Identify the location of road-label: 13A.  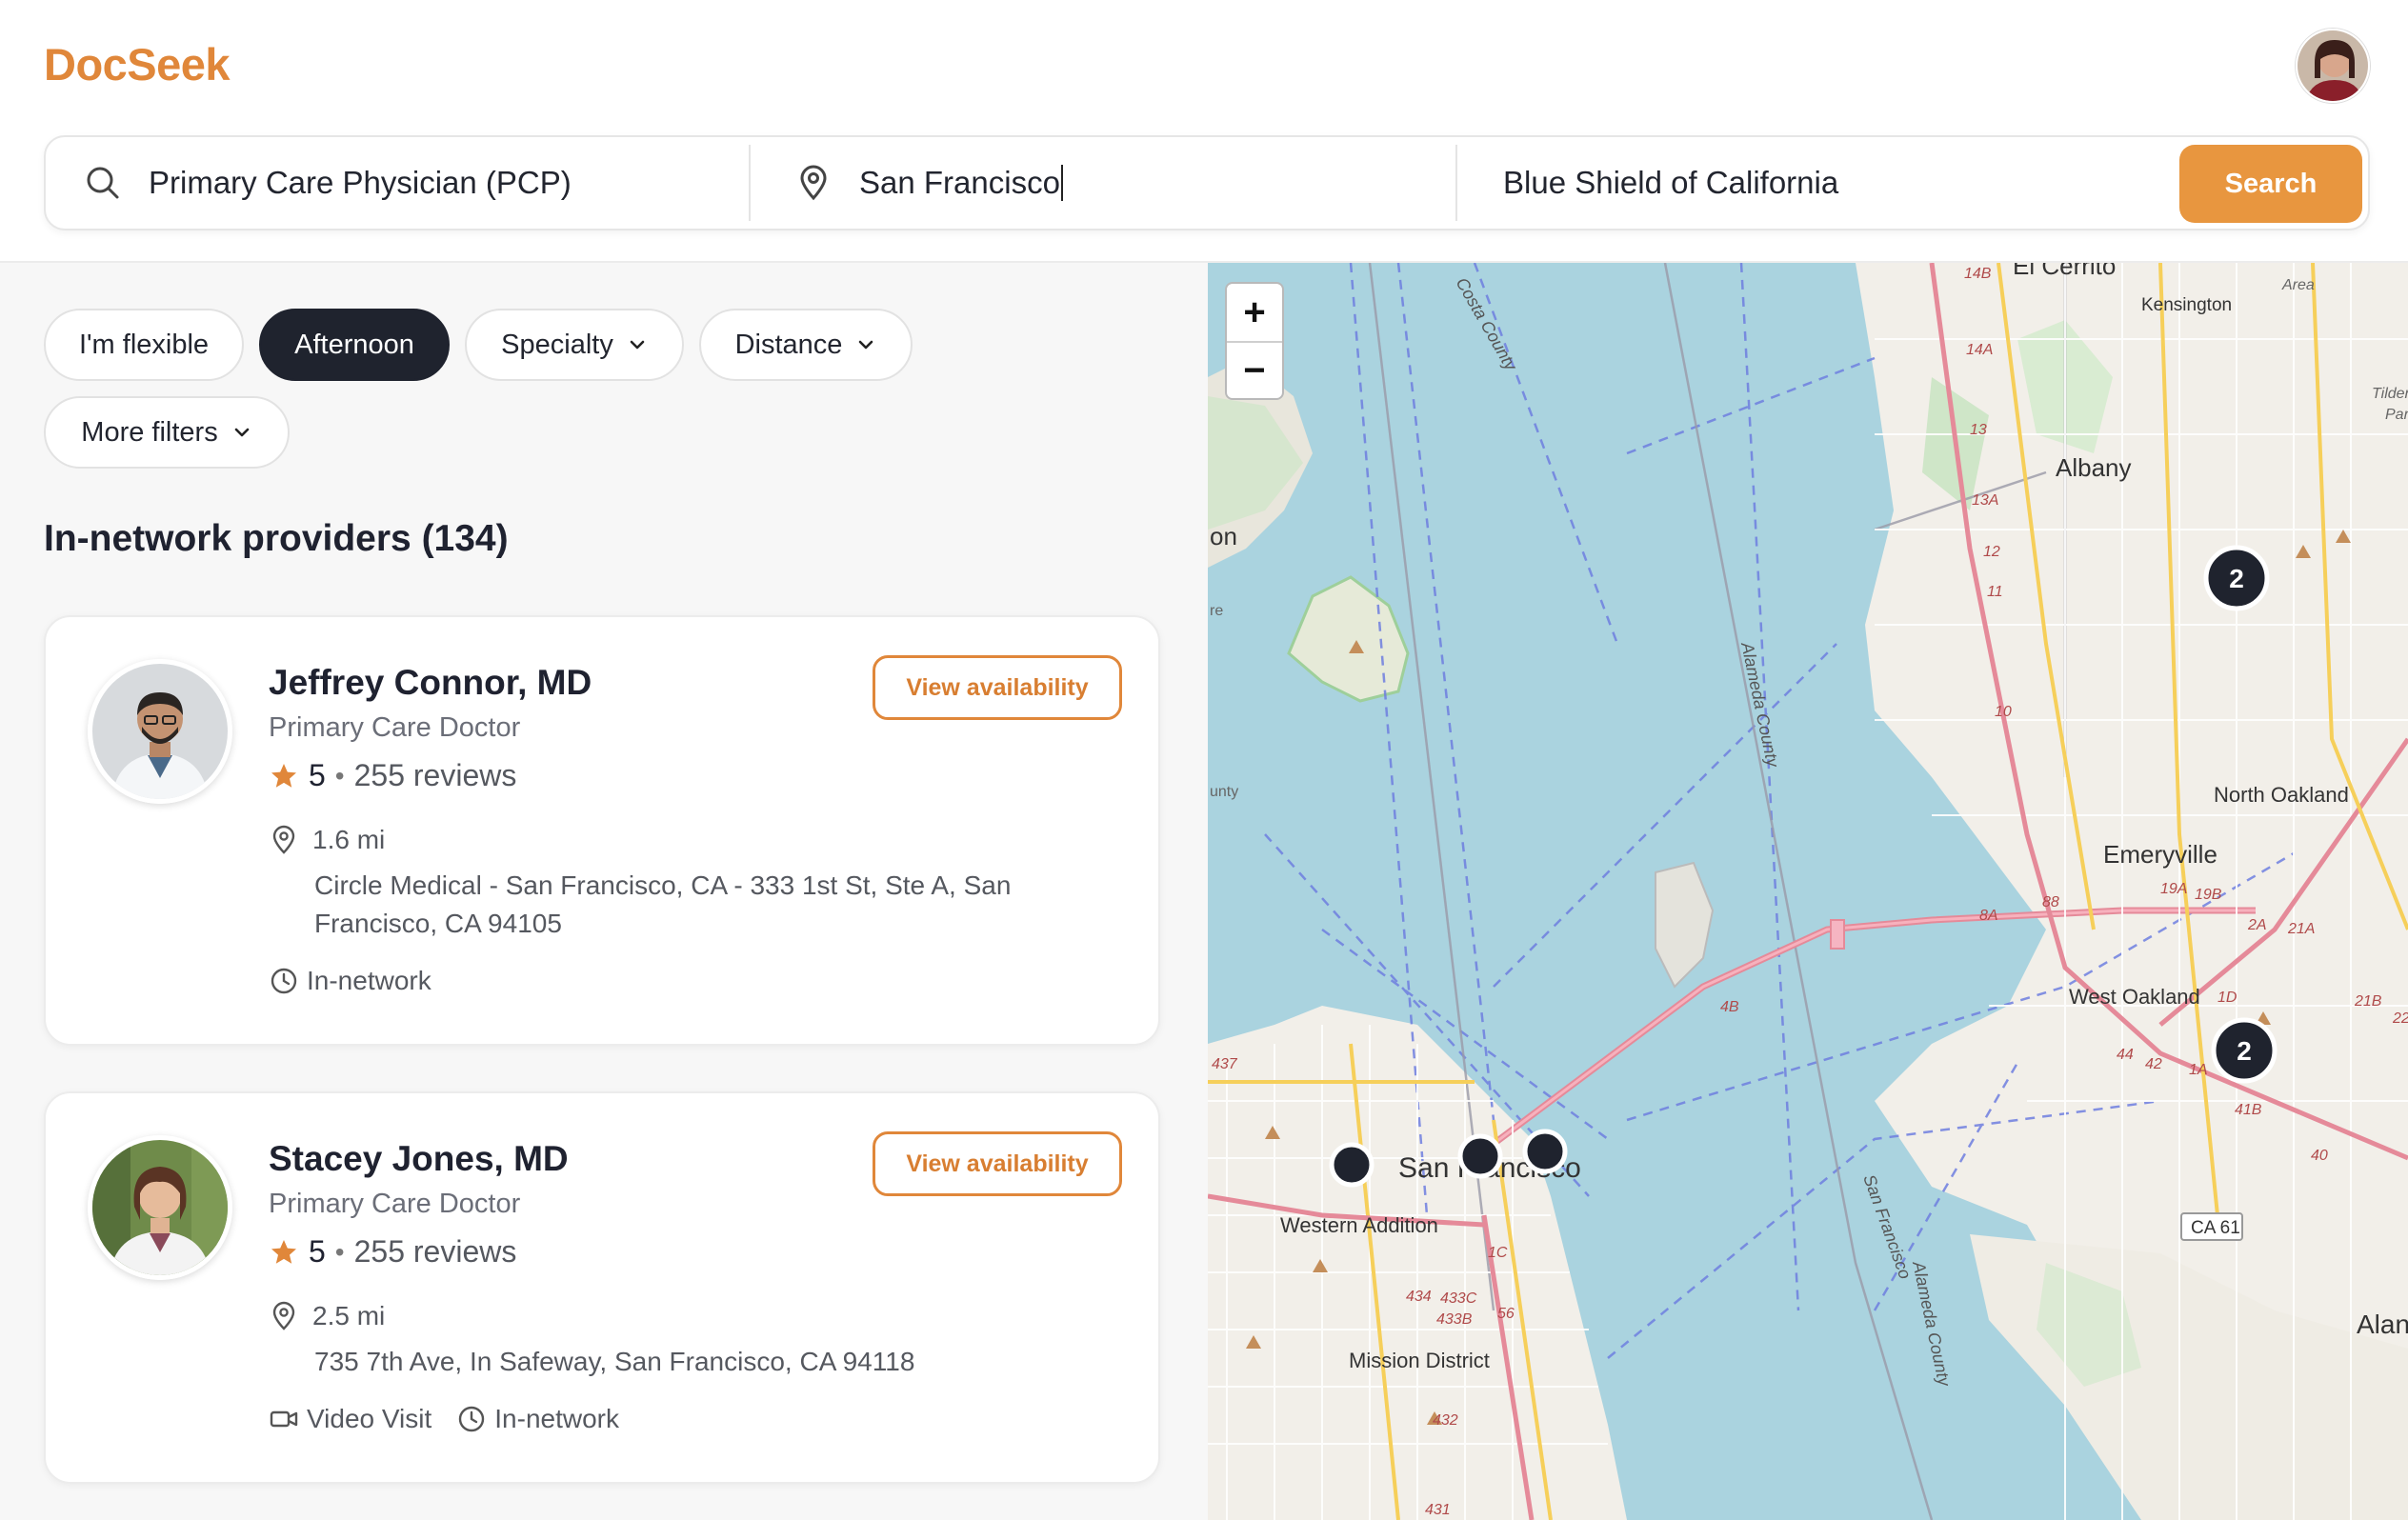
(1985, 500).